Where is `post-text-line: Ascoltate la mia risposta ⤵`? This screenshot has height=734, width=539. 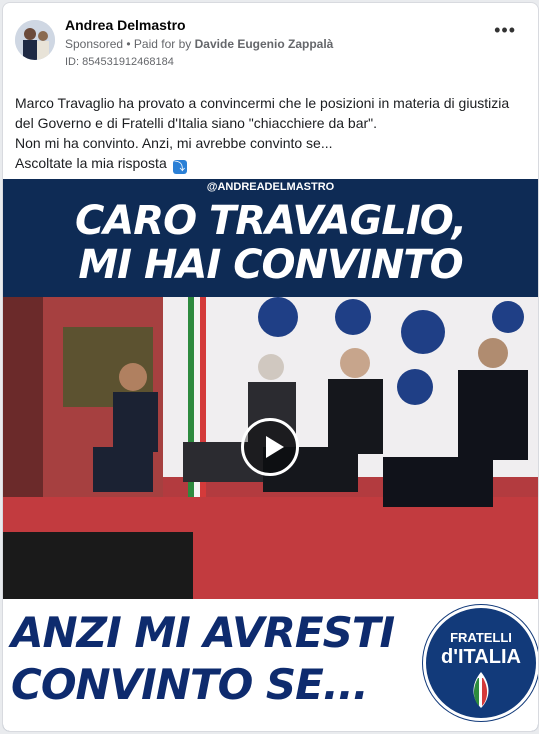 post-text-line: Ascoltate la mia risposta ⤵ is located at coordinates (101, 164).